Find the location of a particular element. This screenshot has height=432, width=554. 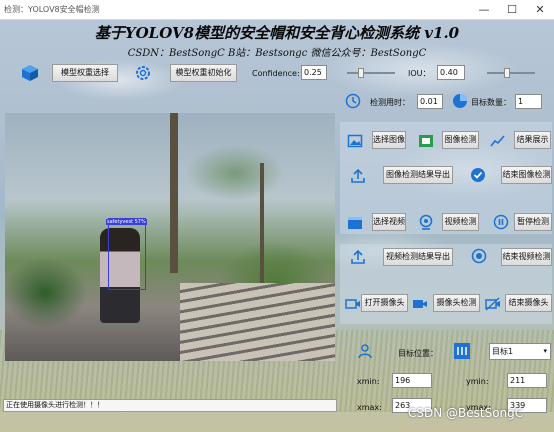

ymin-label: ymin: is located at coordinates (477, 381).